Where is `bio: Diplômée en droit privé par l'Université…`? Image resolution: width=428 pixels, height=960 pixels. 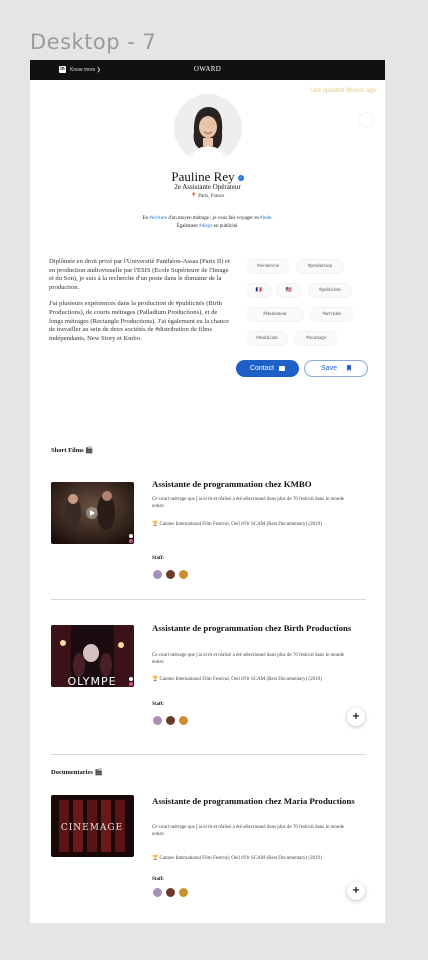 bio: Diplômée en droit privé par l'Université… is located at coordinates (139, 304).